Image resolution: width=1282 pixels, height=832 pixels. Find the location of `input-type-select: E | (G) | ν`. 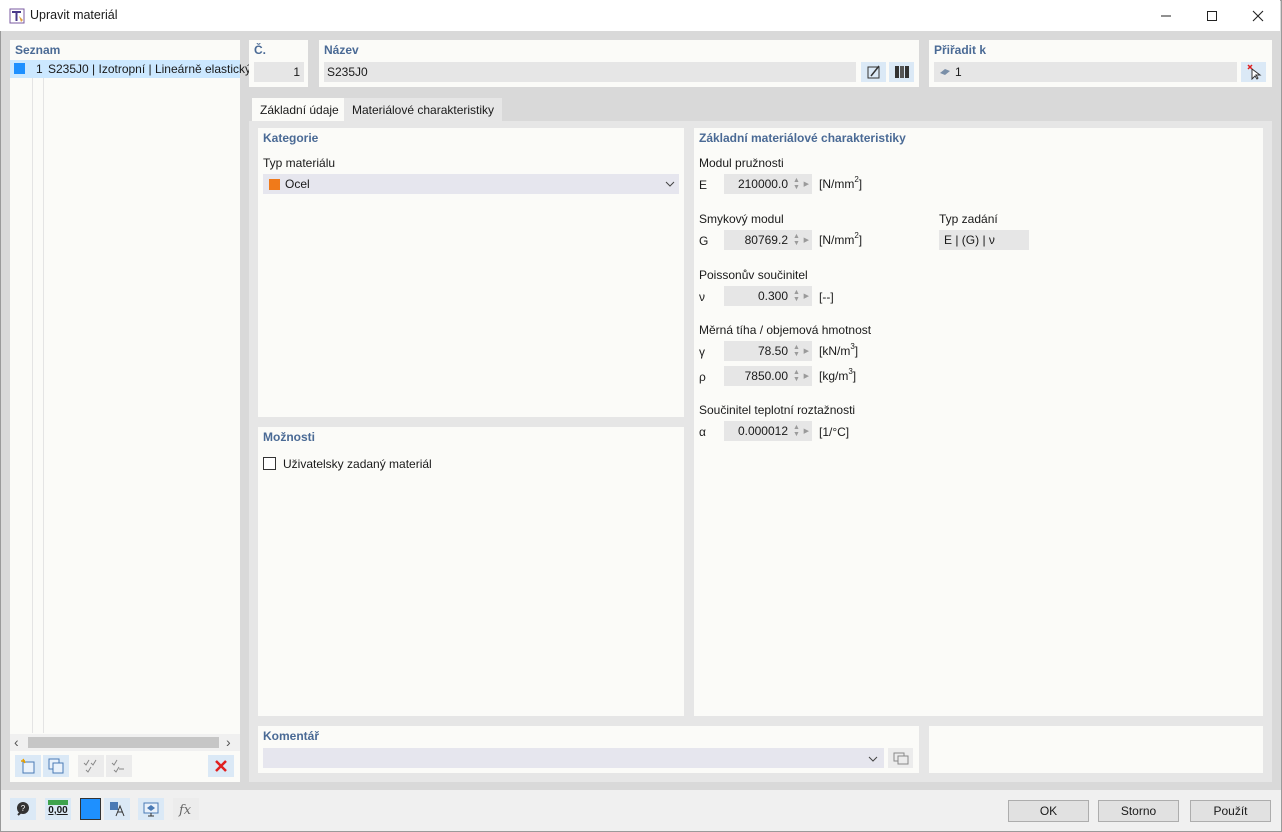

input-type-select: E | (G) | ν is located at coordinates (984, 240).